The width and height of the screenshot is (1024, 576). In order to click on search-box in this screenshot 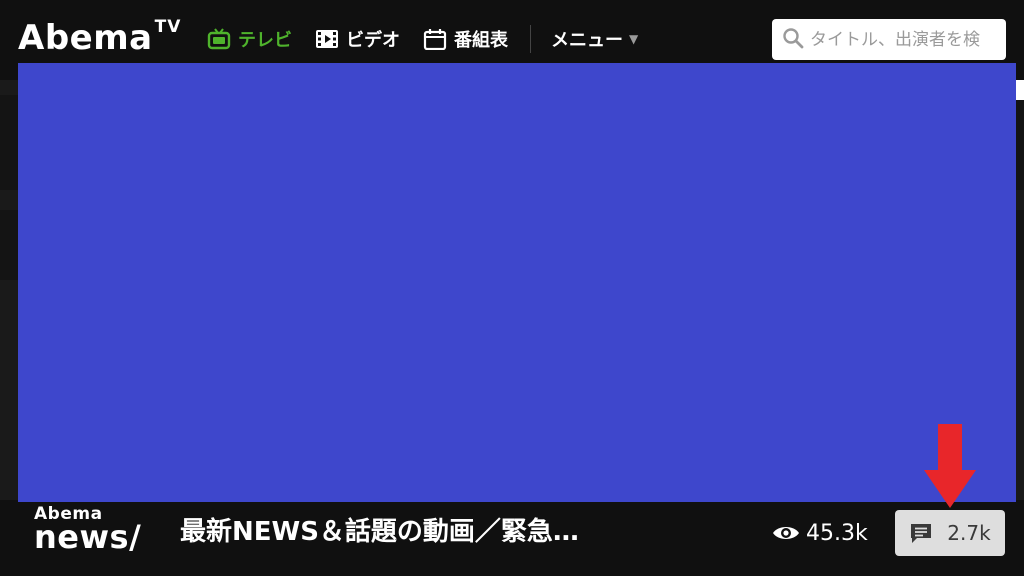, I will do `click(889, 39)`.